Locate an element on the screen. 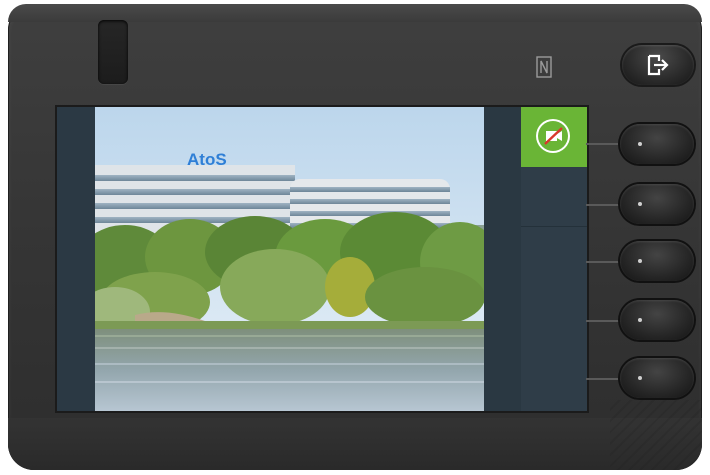  corner-texture is located at coordinates (656, 435).